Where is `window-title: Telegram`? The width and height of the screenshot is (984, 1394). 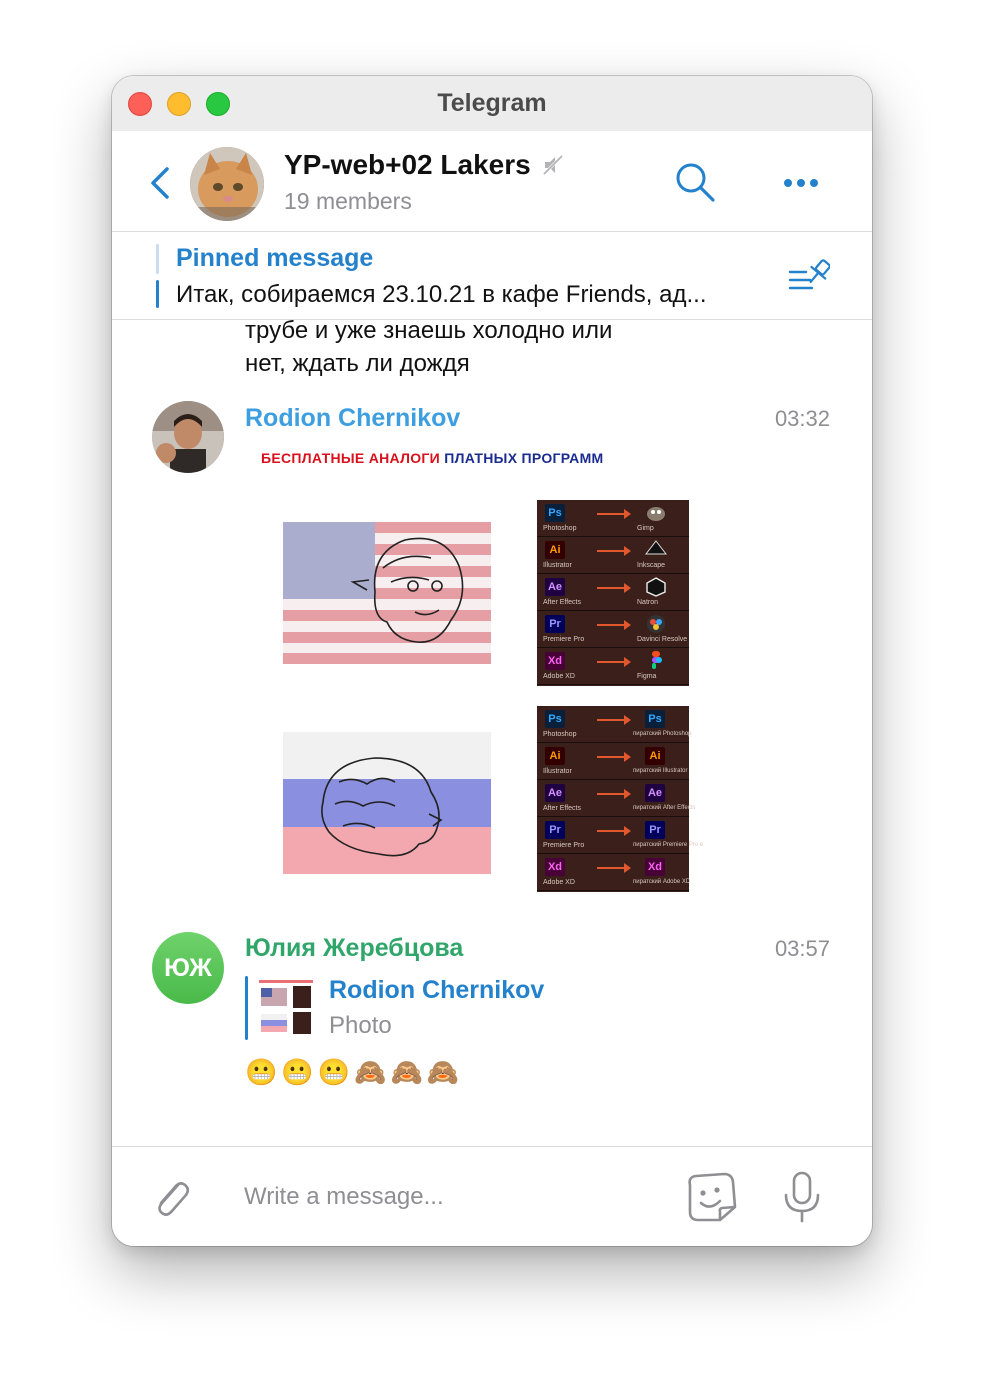 window-title: Telegram is located at coordinates (492, 103).